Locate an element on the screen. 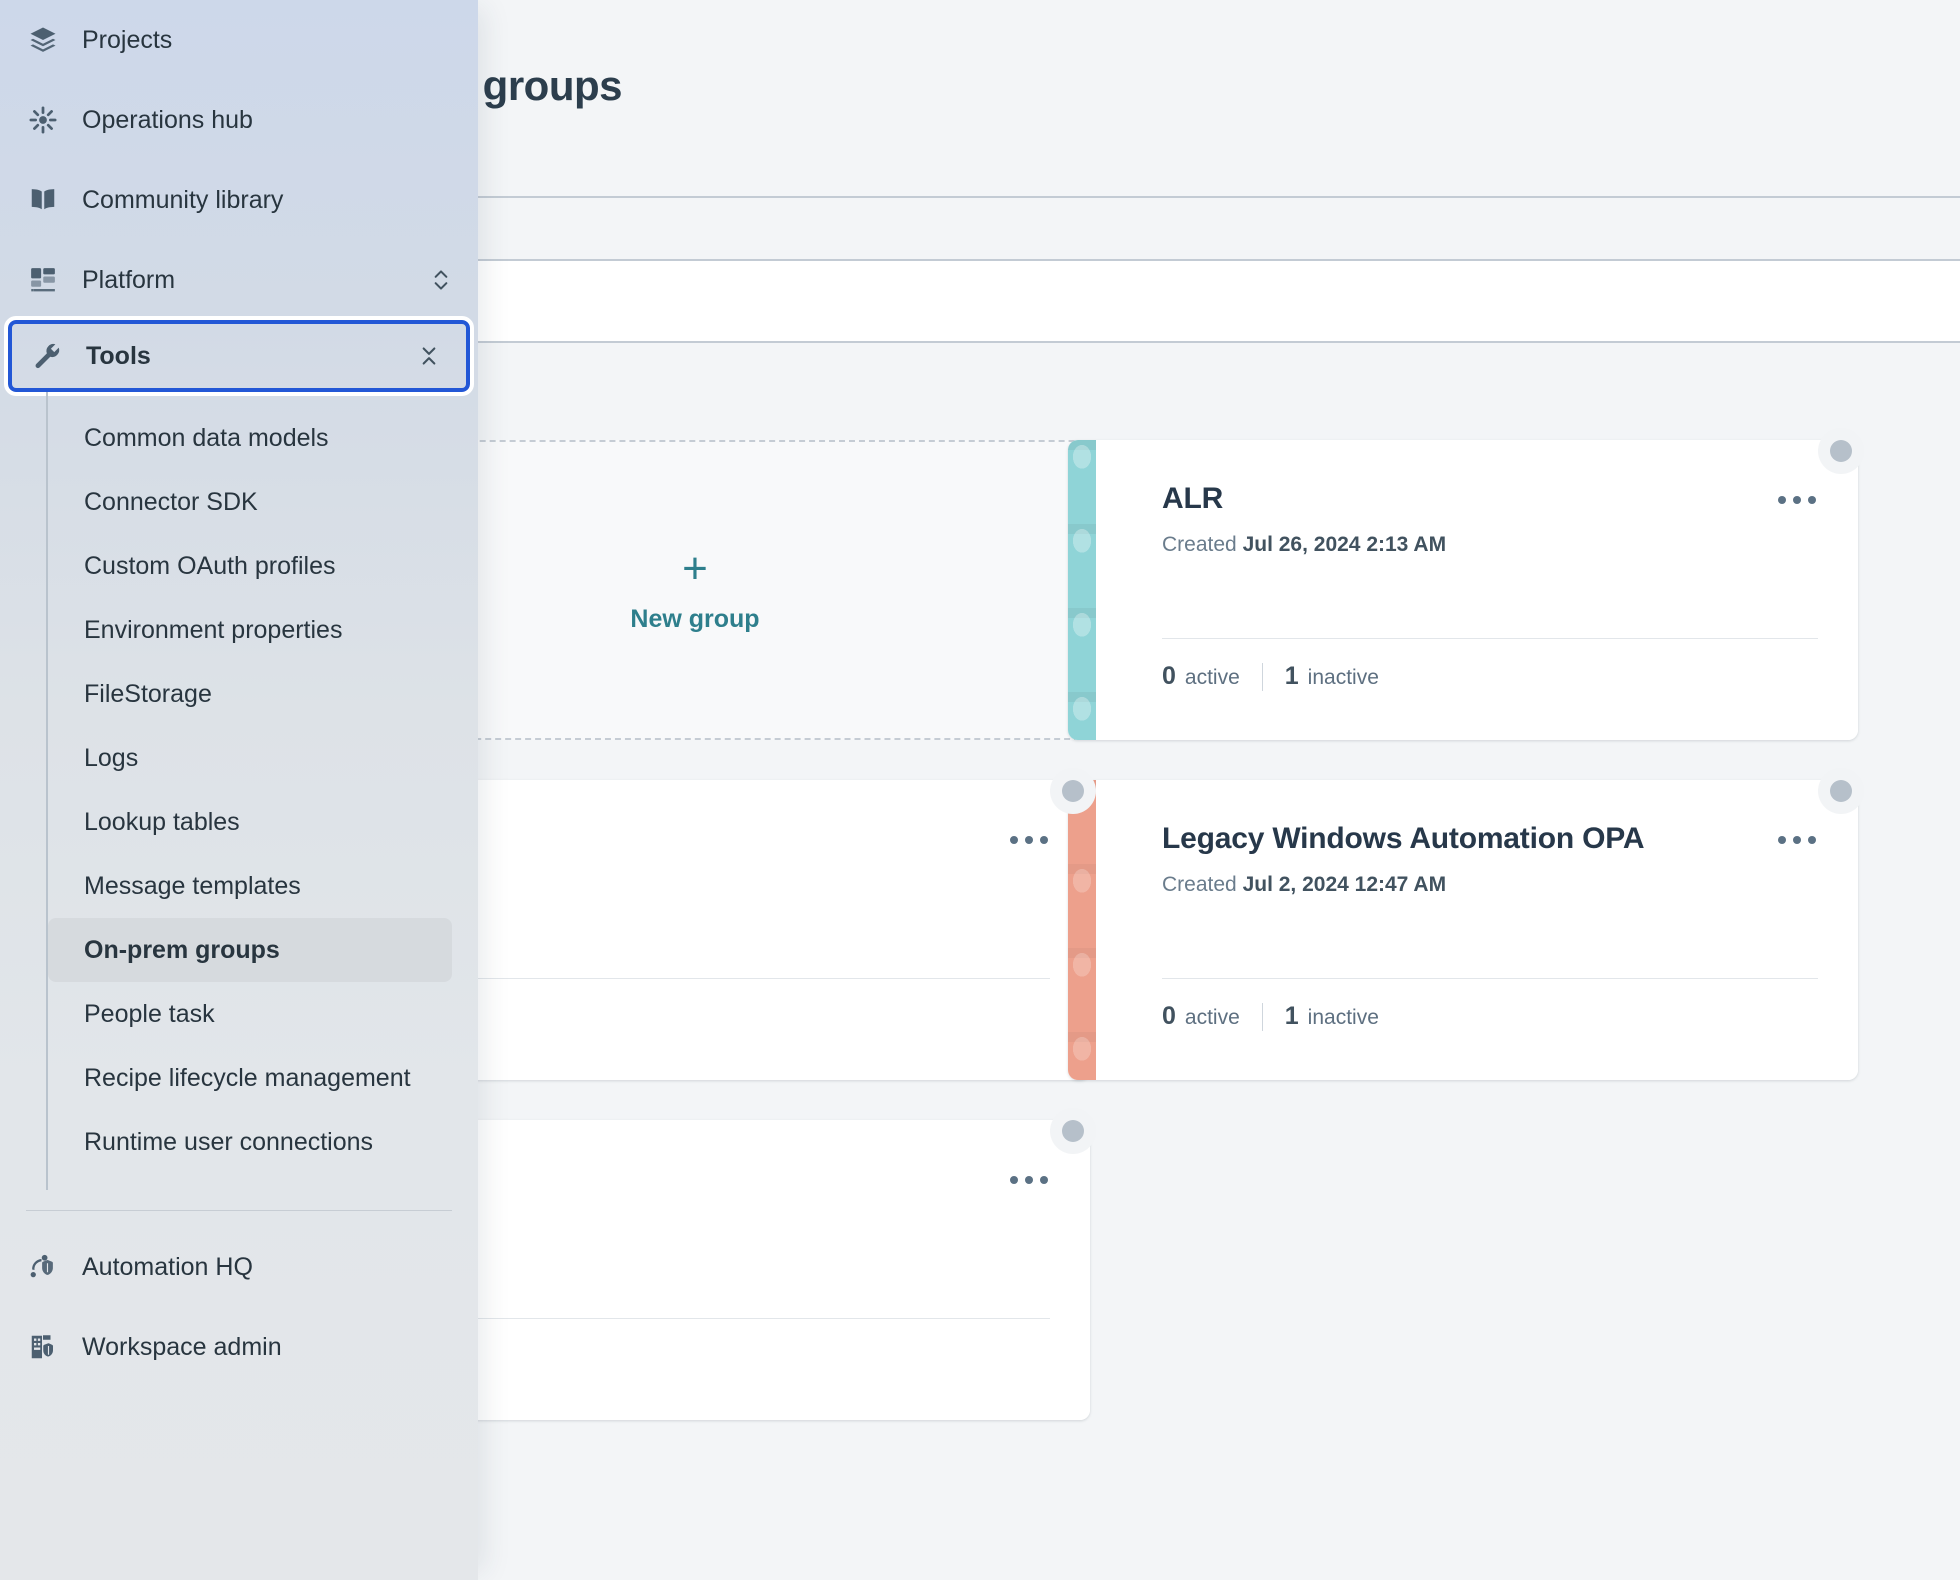 The image size is (1960, 1580). chevron-updown-icon is located at coordinates (441, 280).